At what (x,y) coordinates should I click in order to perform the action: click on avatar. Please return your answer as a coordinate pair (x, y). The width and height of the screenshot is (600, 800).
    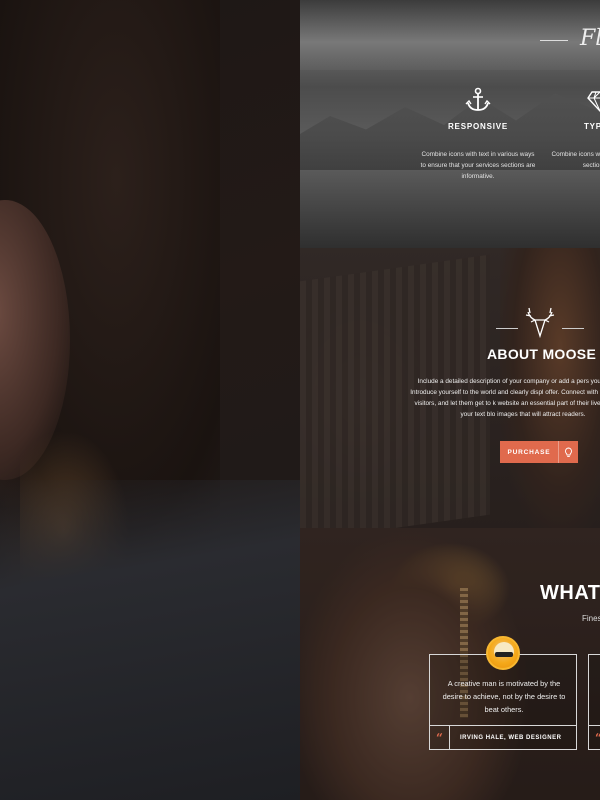
    Looking at the image, I should click on (503, 653).